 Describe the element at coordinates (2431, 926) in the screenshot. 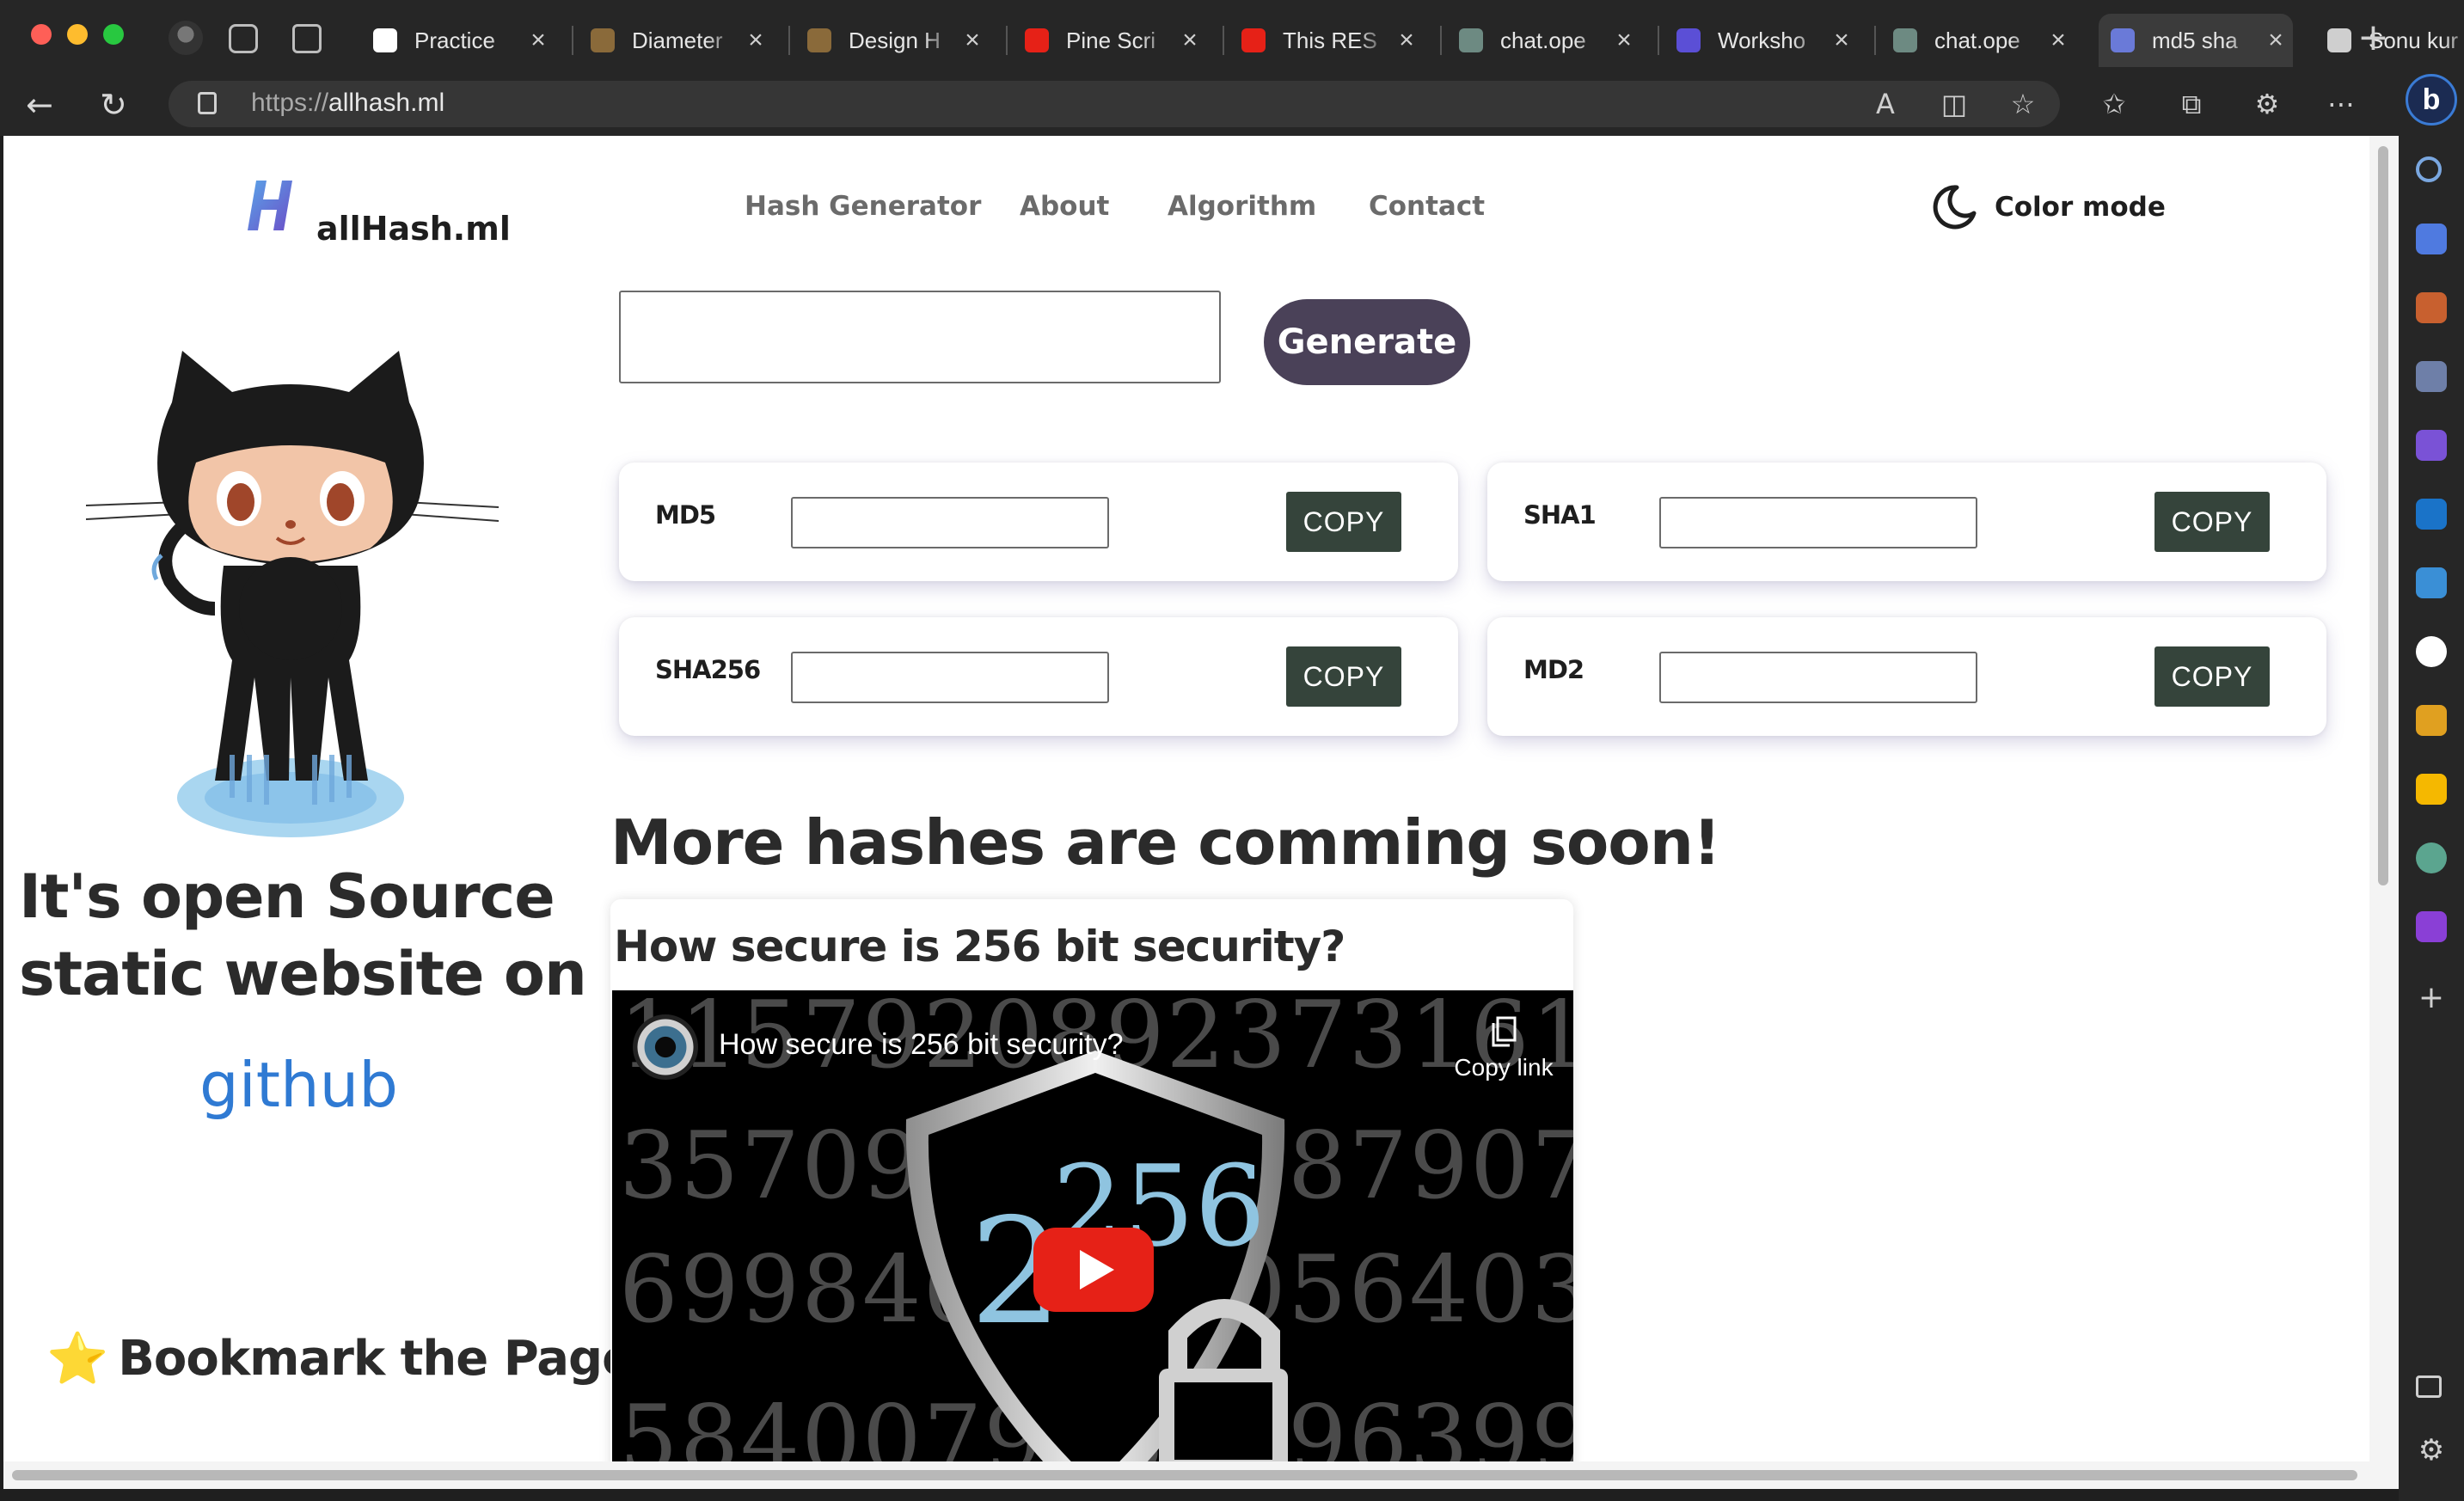

I see `app-icon` at that location.